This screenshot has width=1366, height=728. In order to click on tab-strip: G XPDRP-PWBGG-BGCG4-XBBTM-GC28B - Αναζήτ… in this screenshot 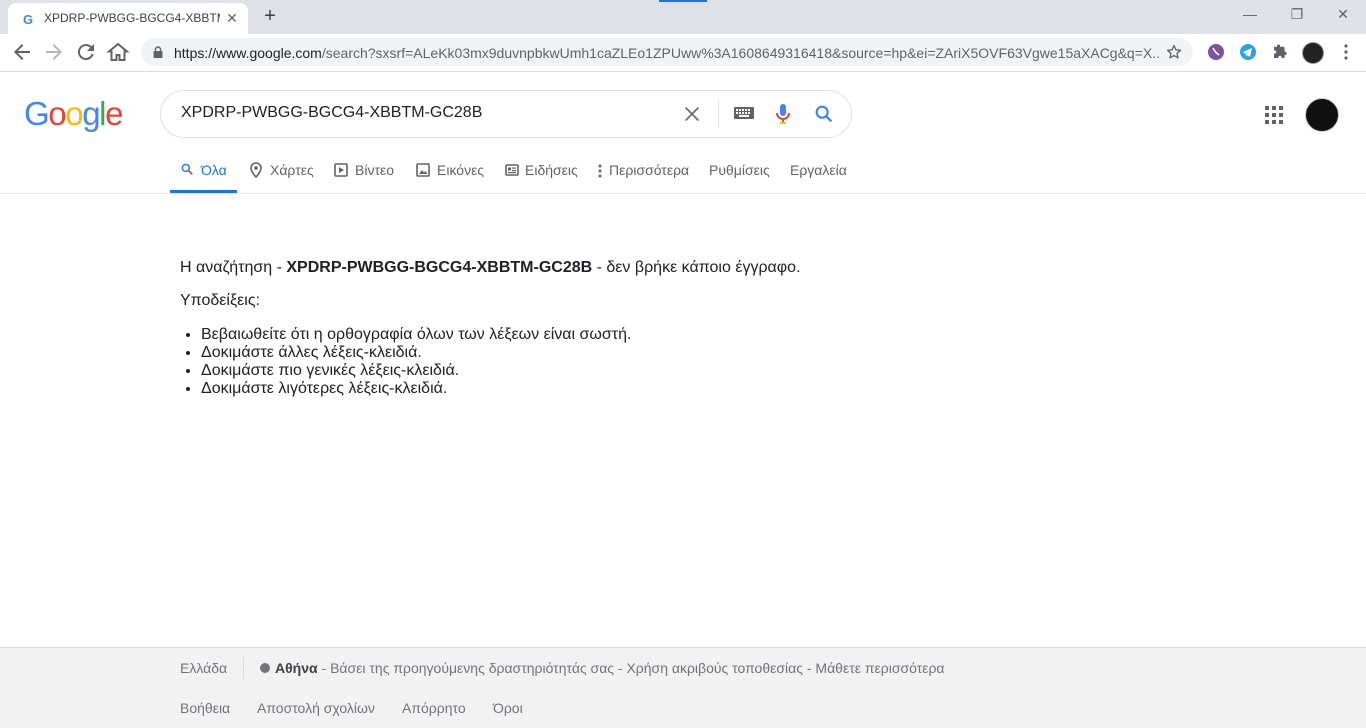, I will do `click(683, 17)`.